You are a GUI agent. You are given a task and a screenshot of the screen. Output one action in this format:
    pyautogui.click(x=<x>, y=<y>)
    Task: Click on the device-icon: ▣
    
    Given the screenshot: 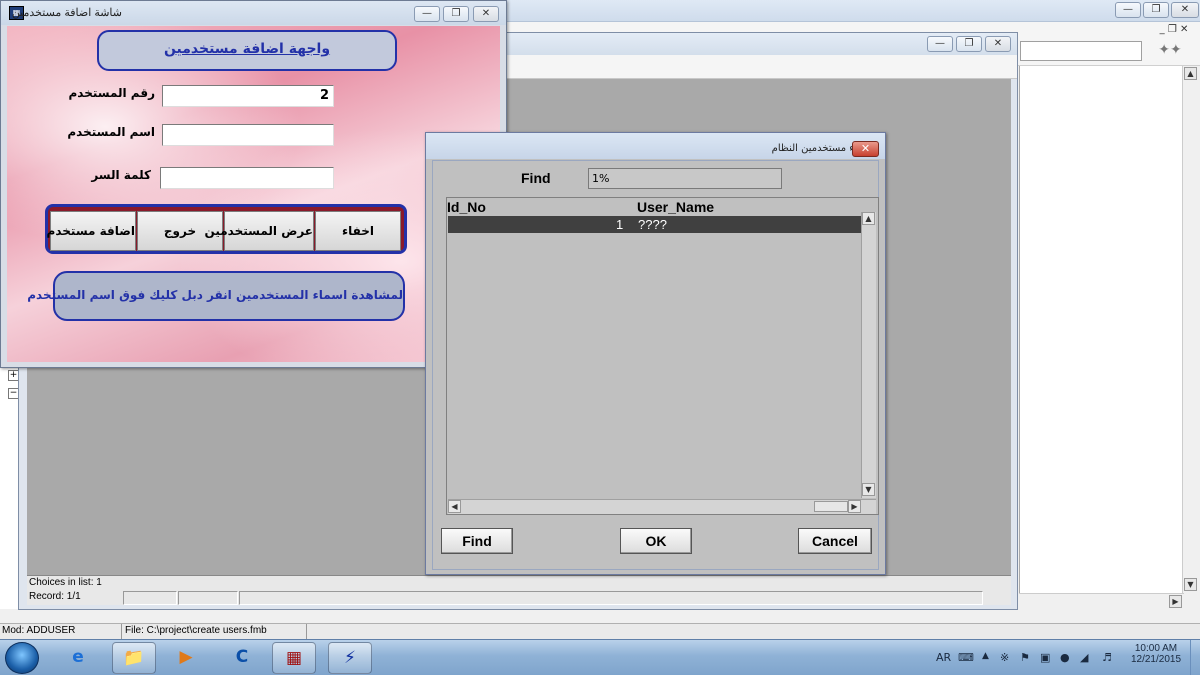 What is the action you would take?
    pyautogui.click(x=1045, y=657)
    